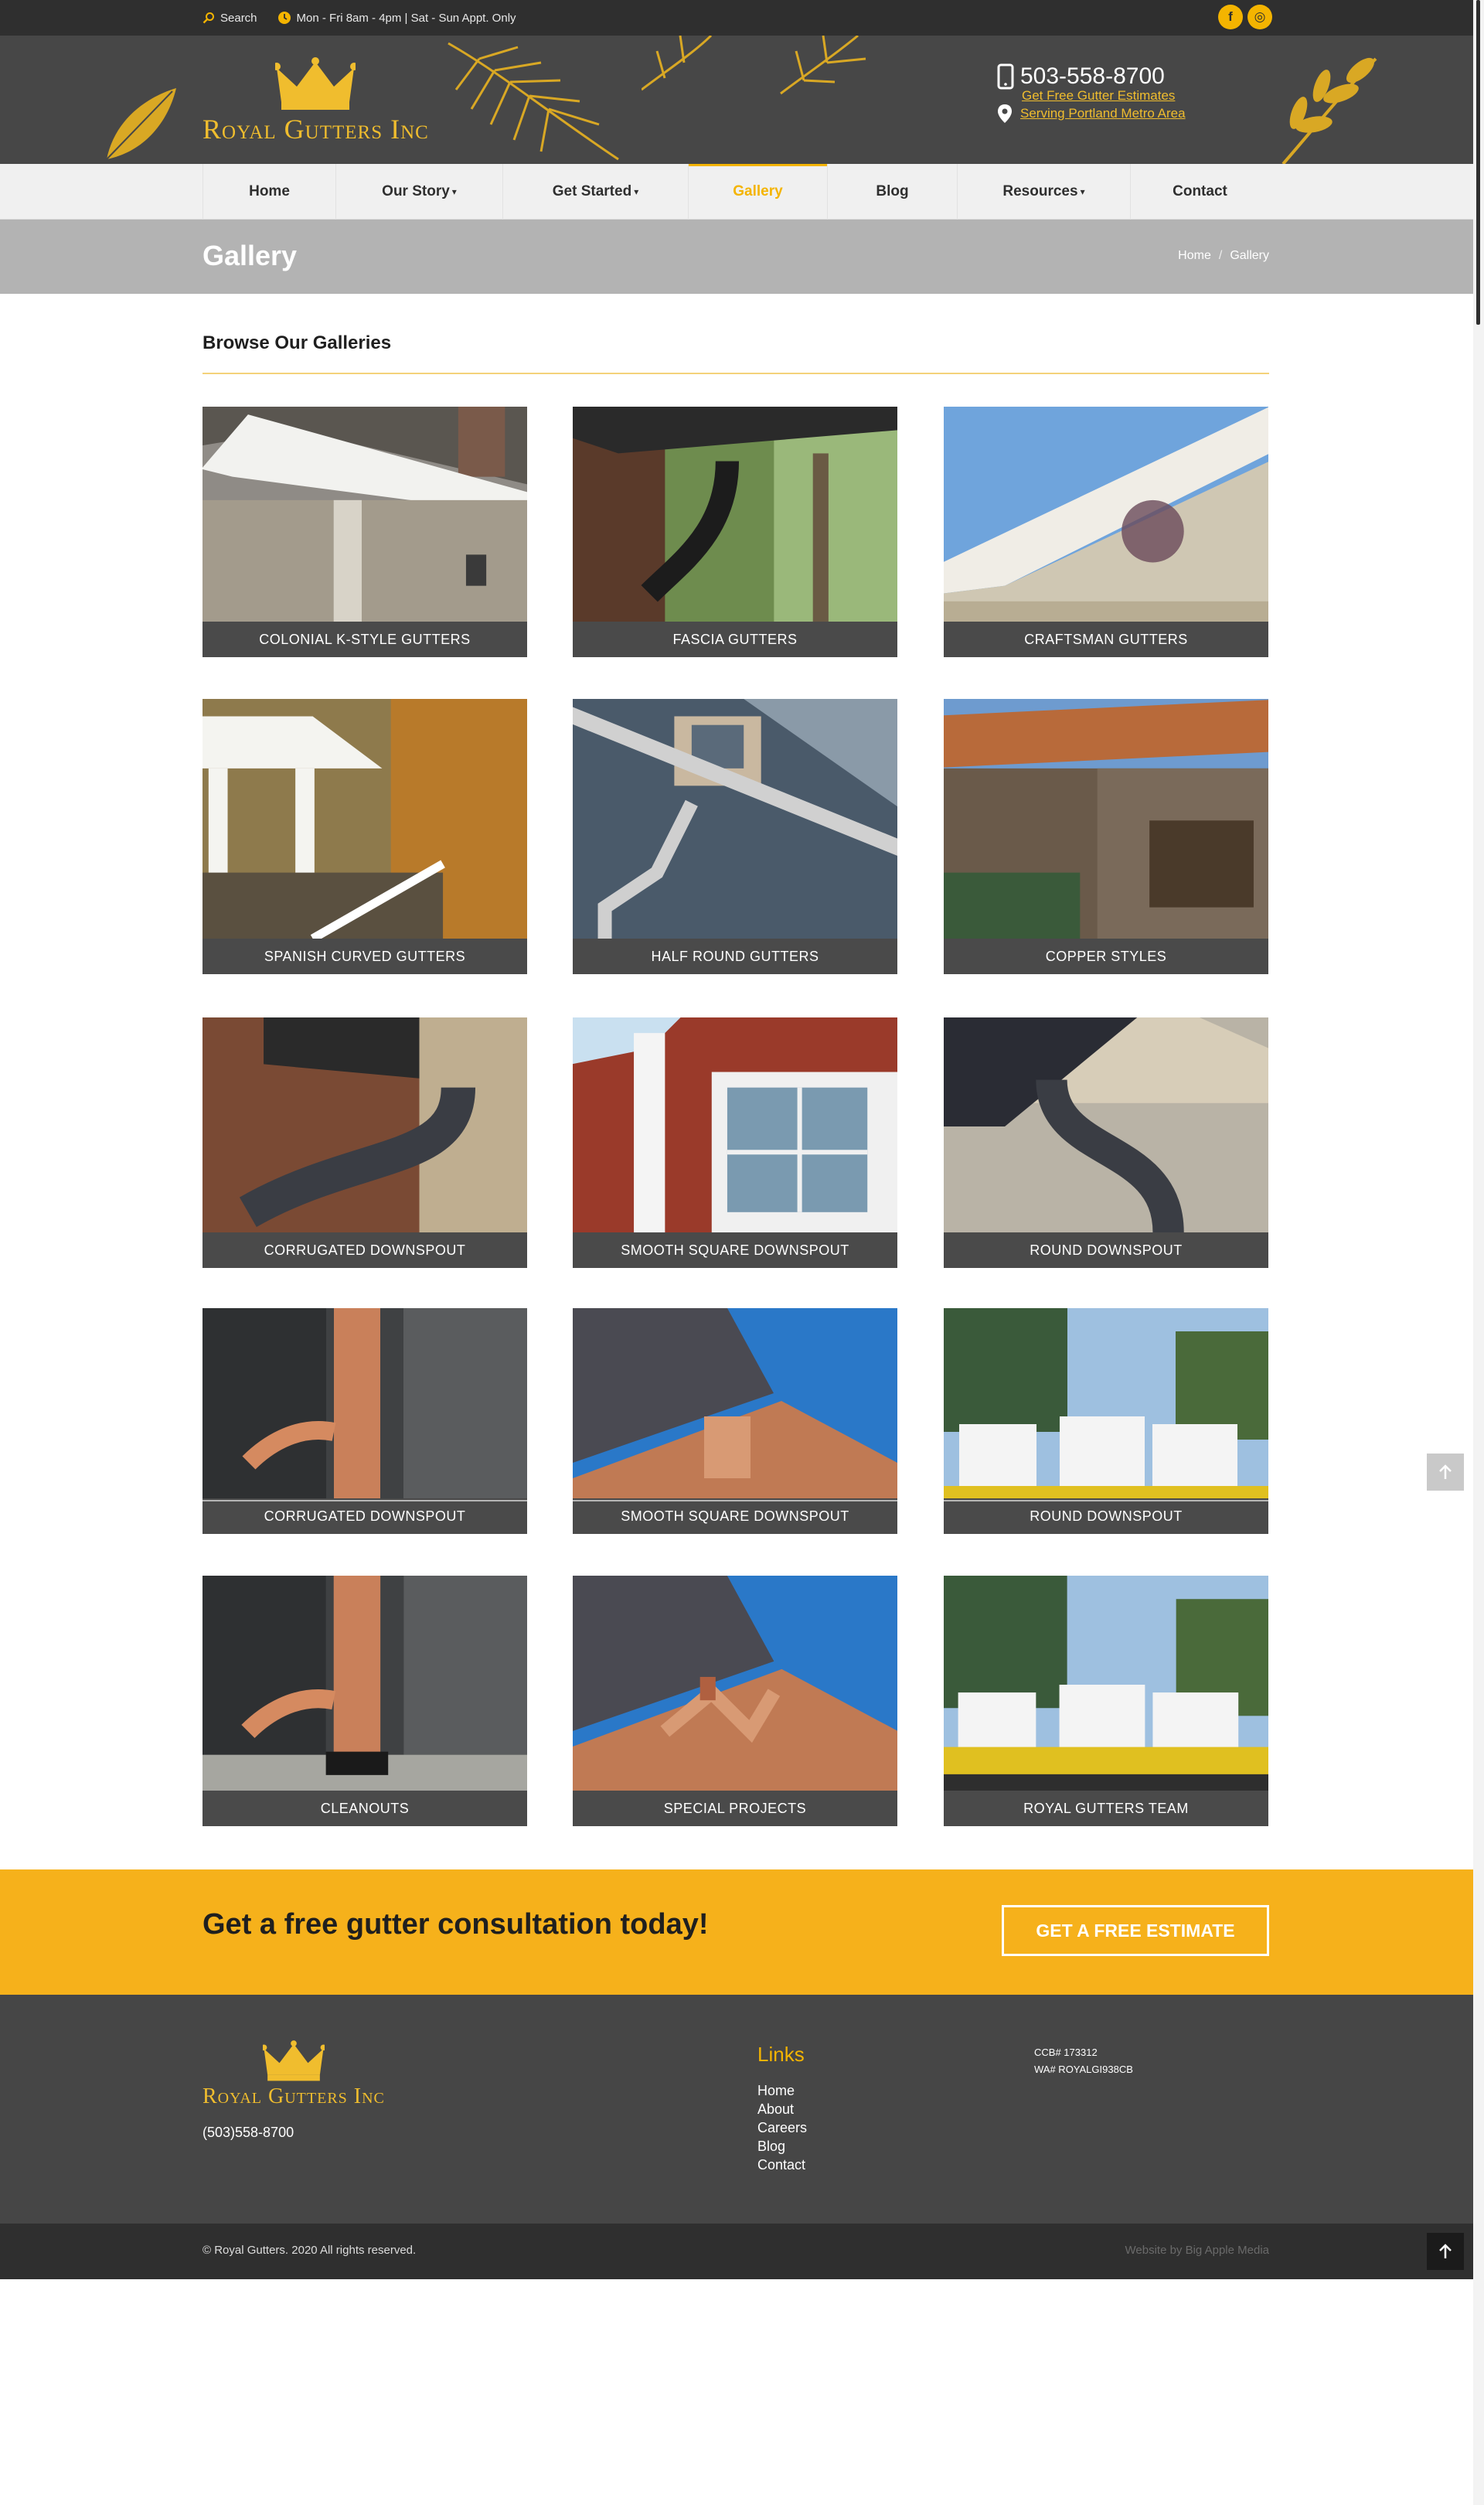  I want to click on footer-logo-text: Royal Gutters Inc, so click(294, 2096).